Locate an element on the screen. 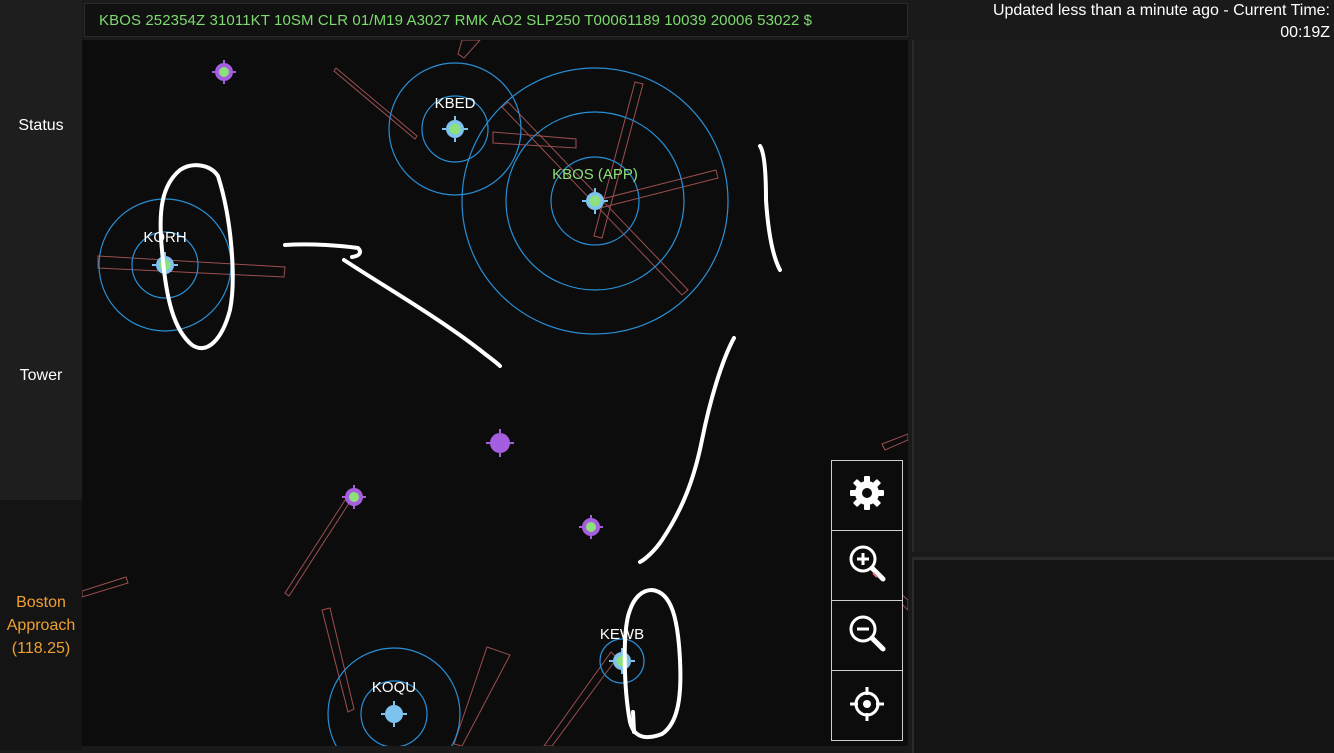  sidebar-item-status: Status is located at coordinates (41, 125).